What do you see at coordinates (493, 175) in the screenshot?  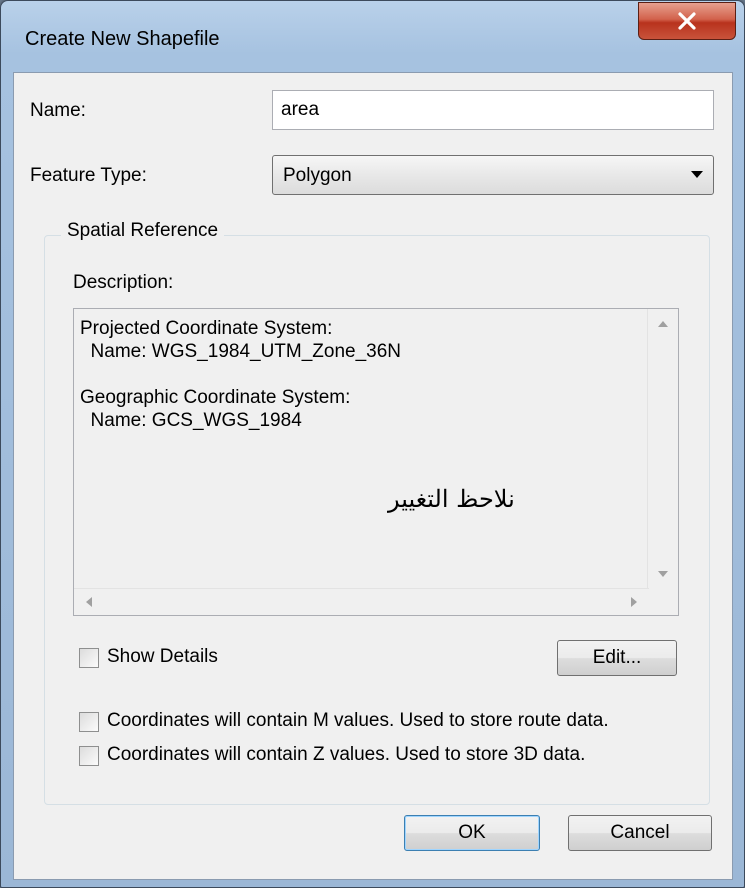 I see `feature-type-dropdown: Polygon` at bounding box center [493, 175].